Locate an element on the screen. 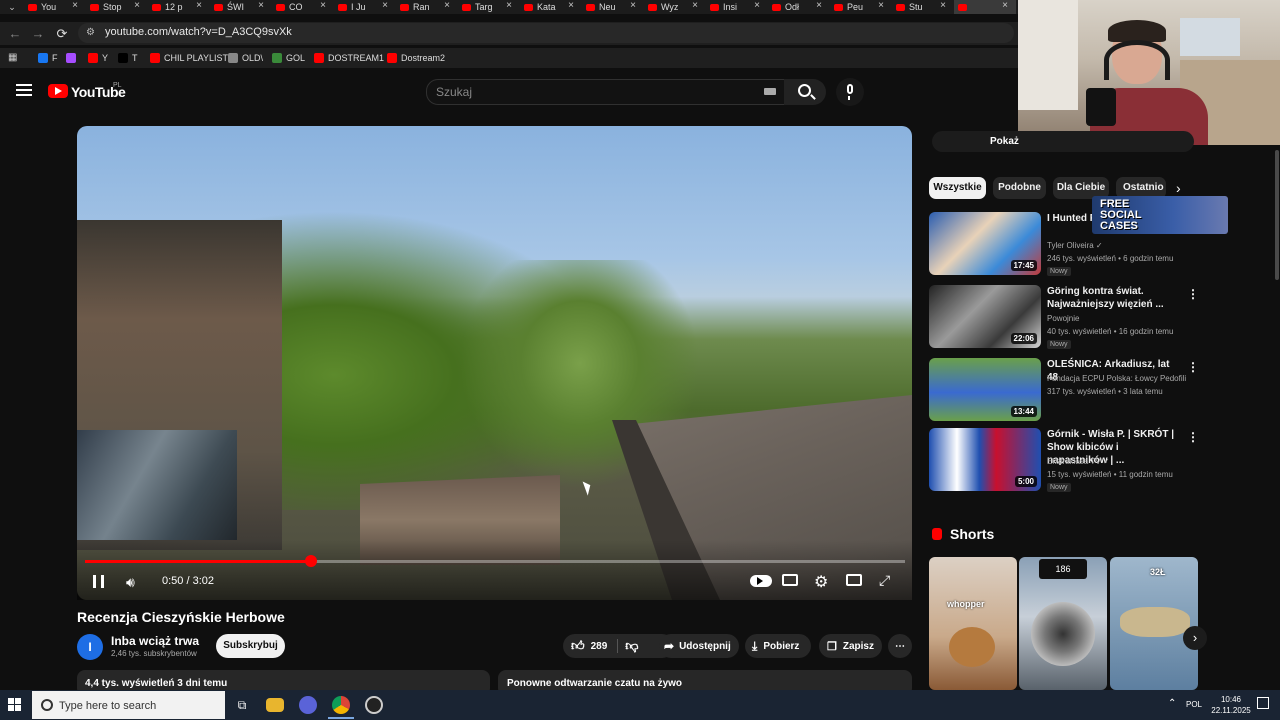 The height and width of the screenshot is (720, 1280). notifications-icon is located at coordinates (1263, 703).